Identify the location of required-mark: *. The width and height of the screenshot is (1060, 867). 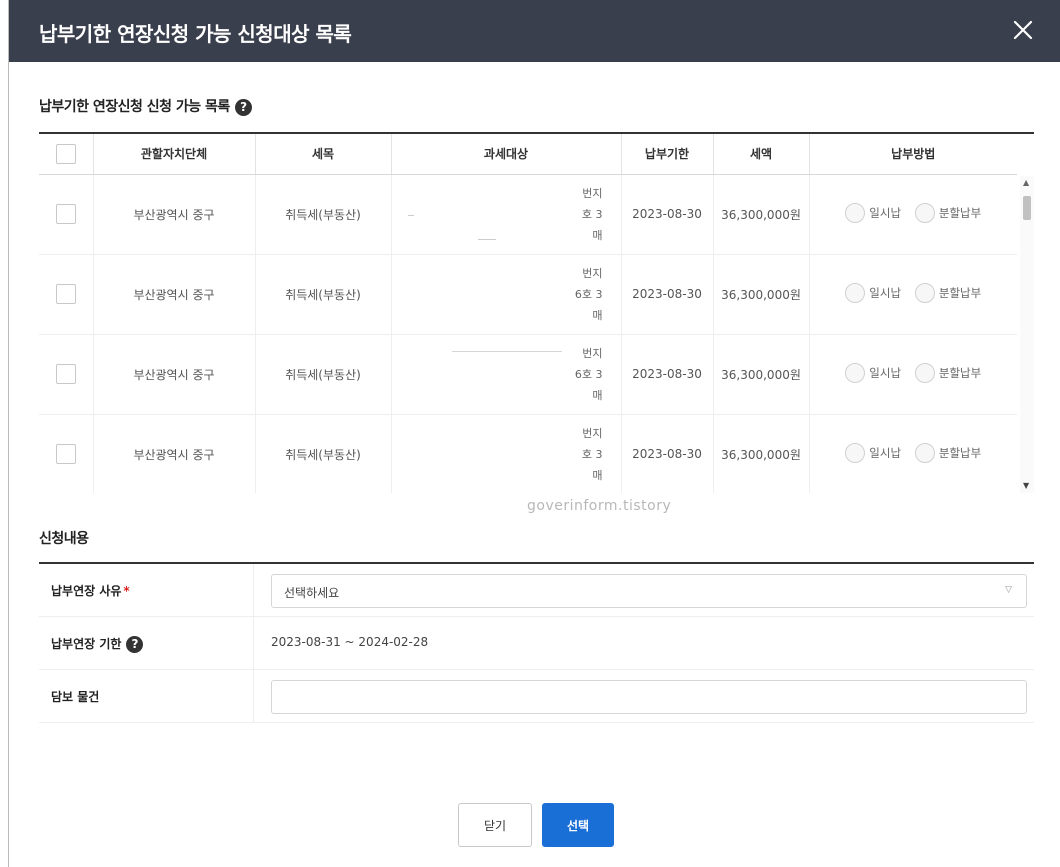
(126, 591).